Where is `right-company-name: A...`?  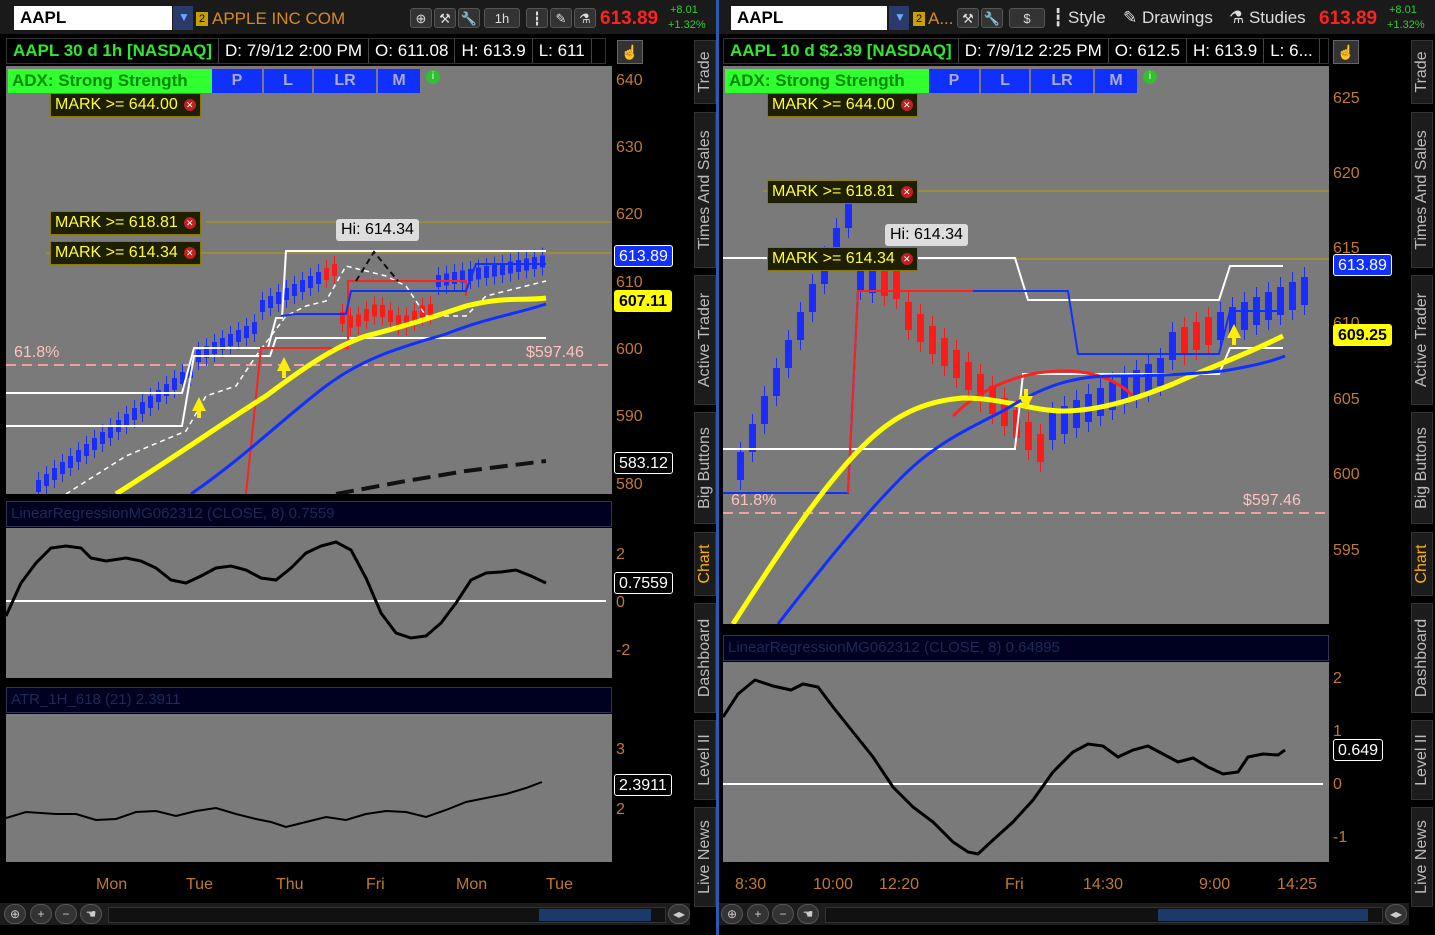
right-company-name: A... is located at coordinates (941, 18).